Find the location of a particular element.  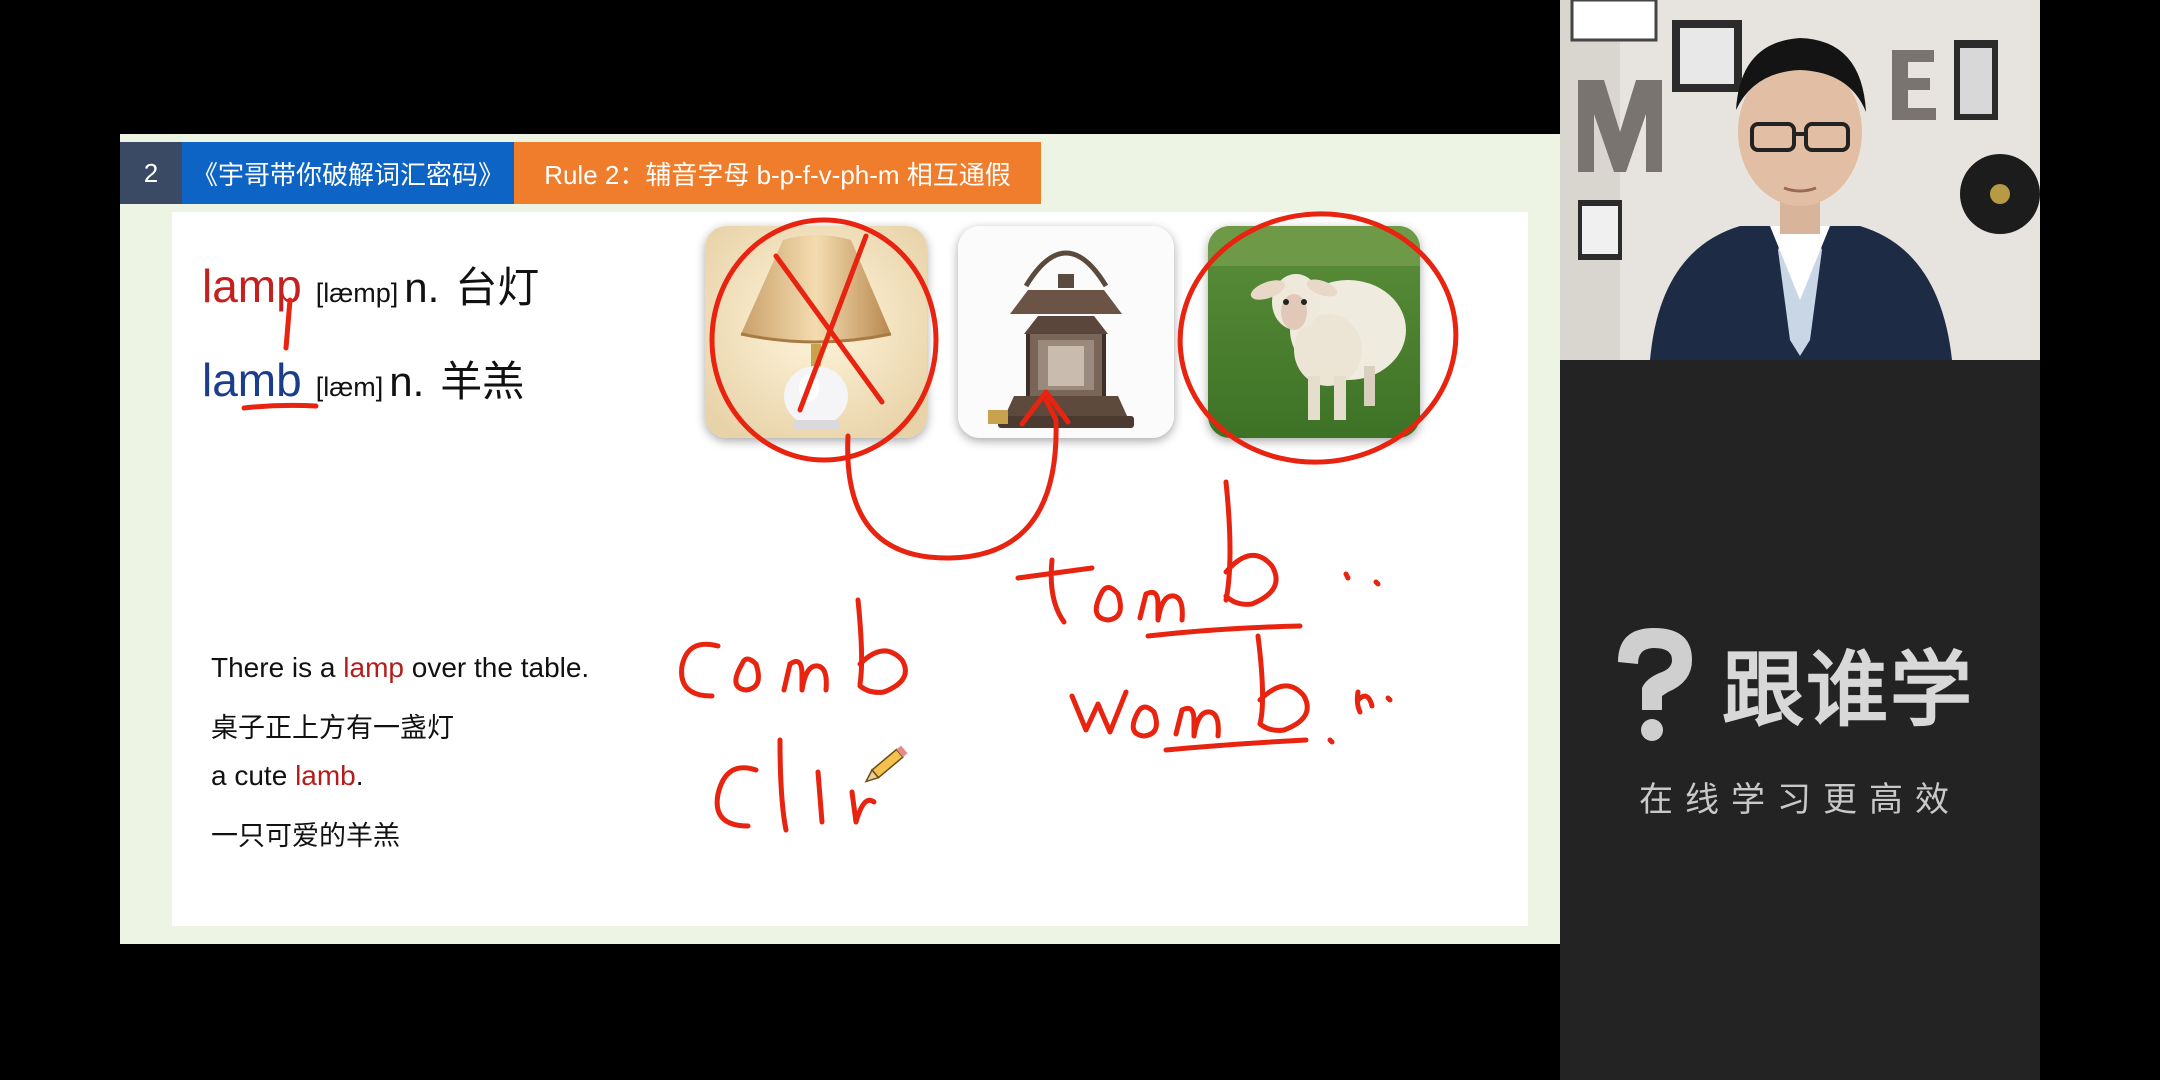

brand-logo: 跟谁学 is located at coordinates (1789, 682).